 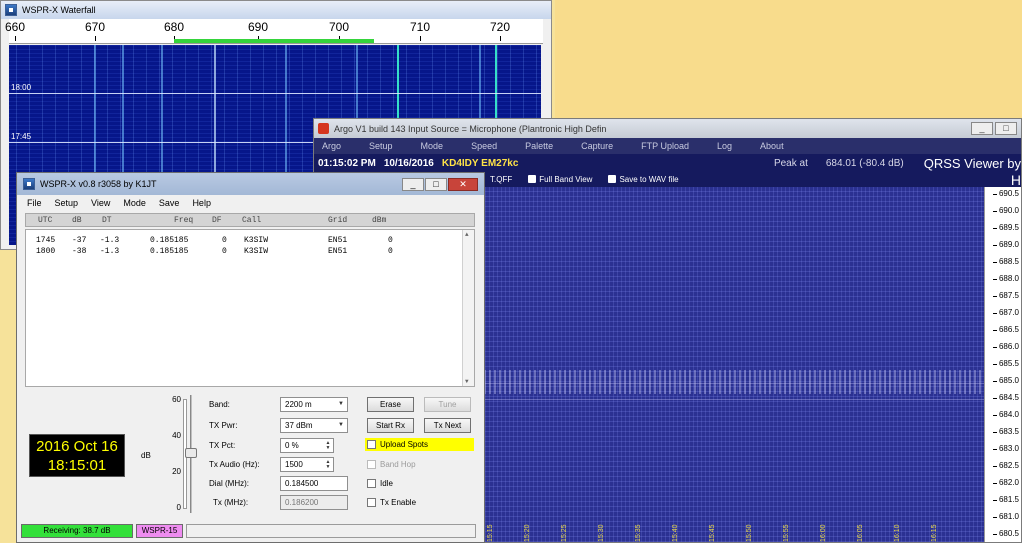 I want to click on menu-file: File, so click(x=34, y=203).